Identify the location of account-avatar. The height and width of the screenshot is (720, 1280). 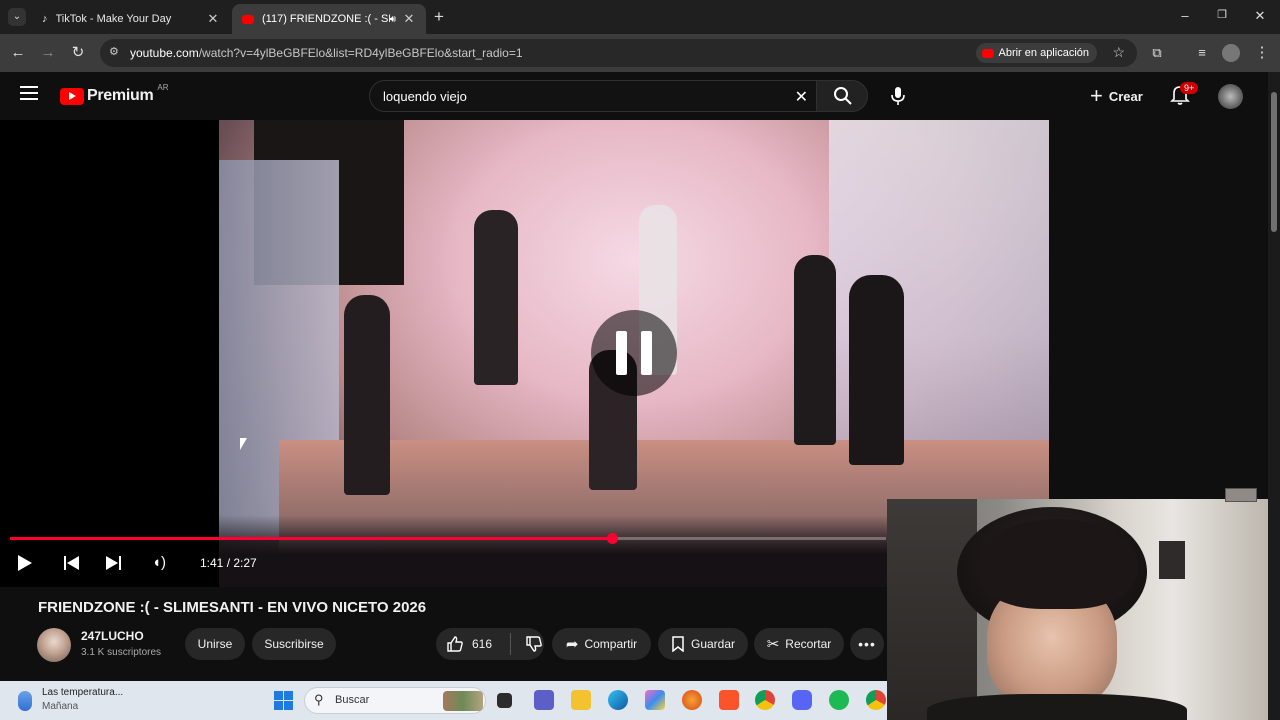
(1230, 96).